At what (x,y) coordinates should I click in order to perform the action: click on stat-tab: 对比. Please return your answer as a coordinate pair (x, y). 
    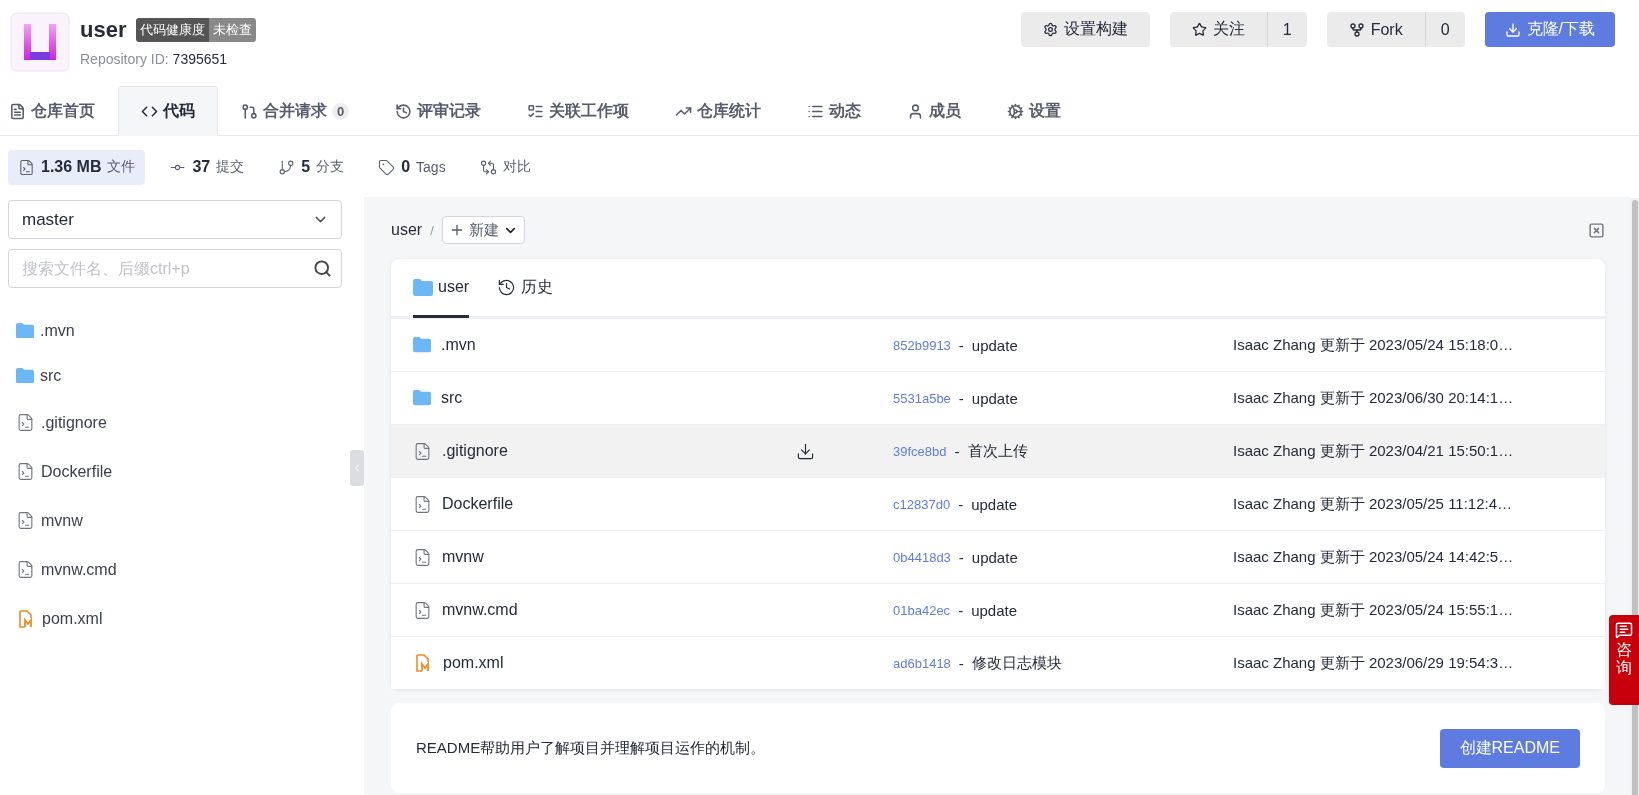
    Looking at the image, I should click on (505, 167).